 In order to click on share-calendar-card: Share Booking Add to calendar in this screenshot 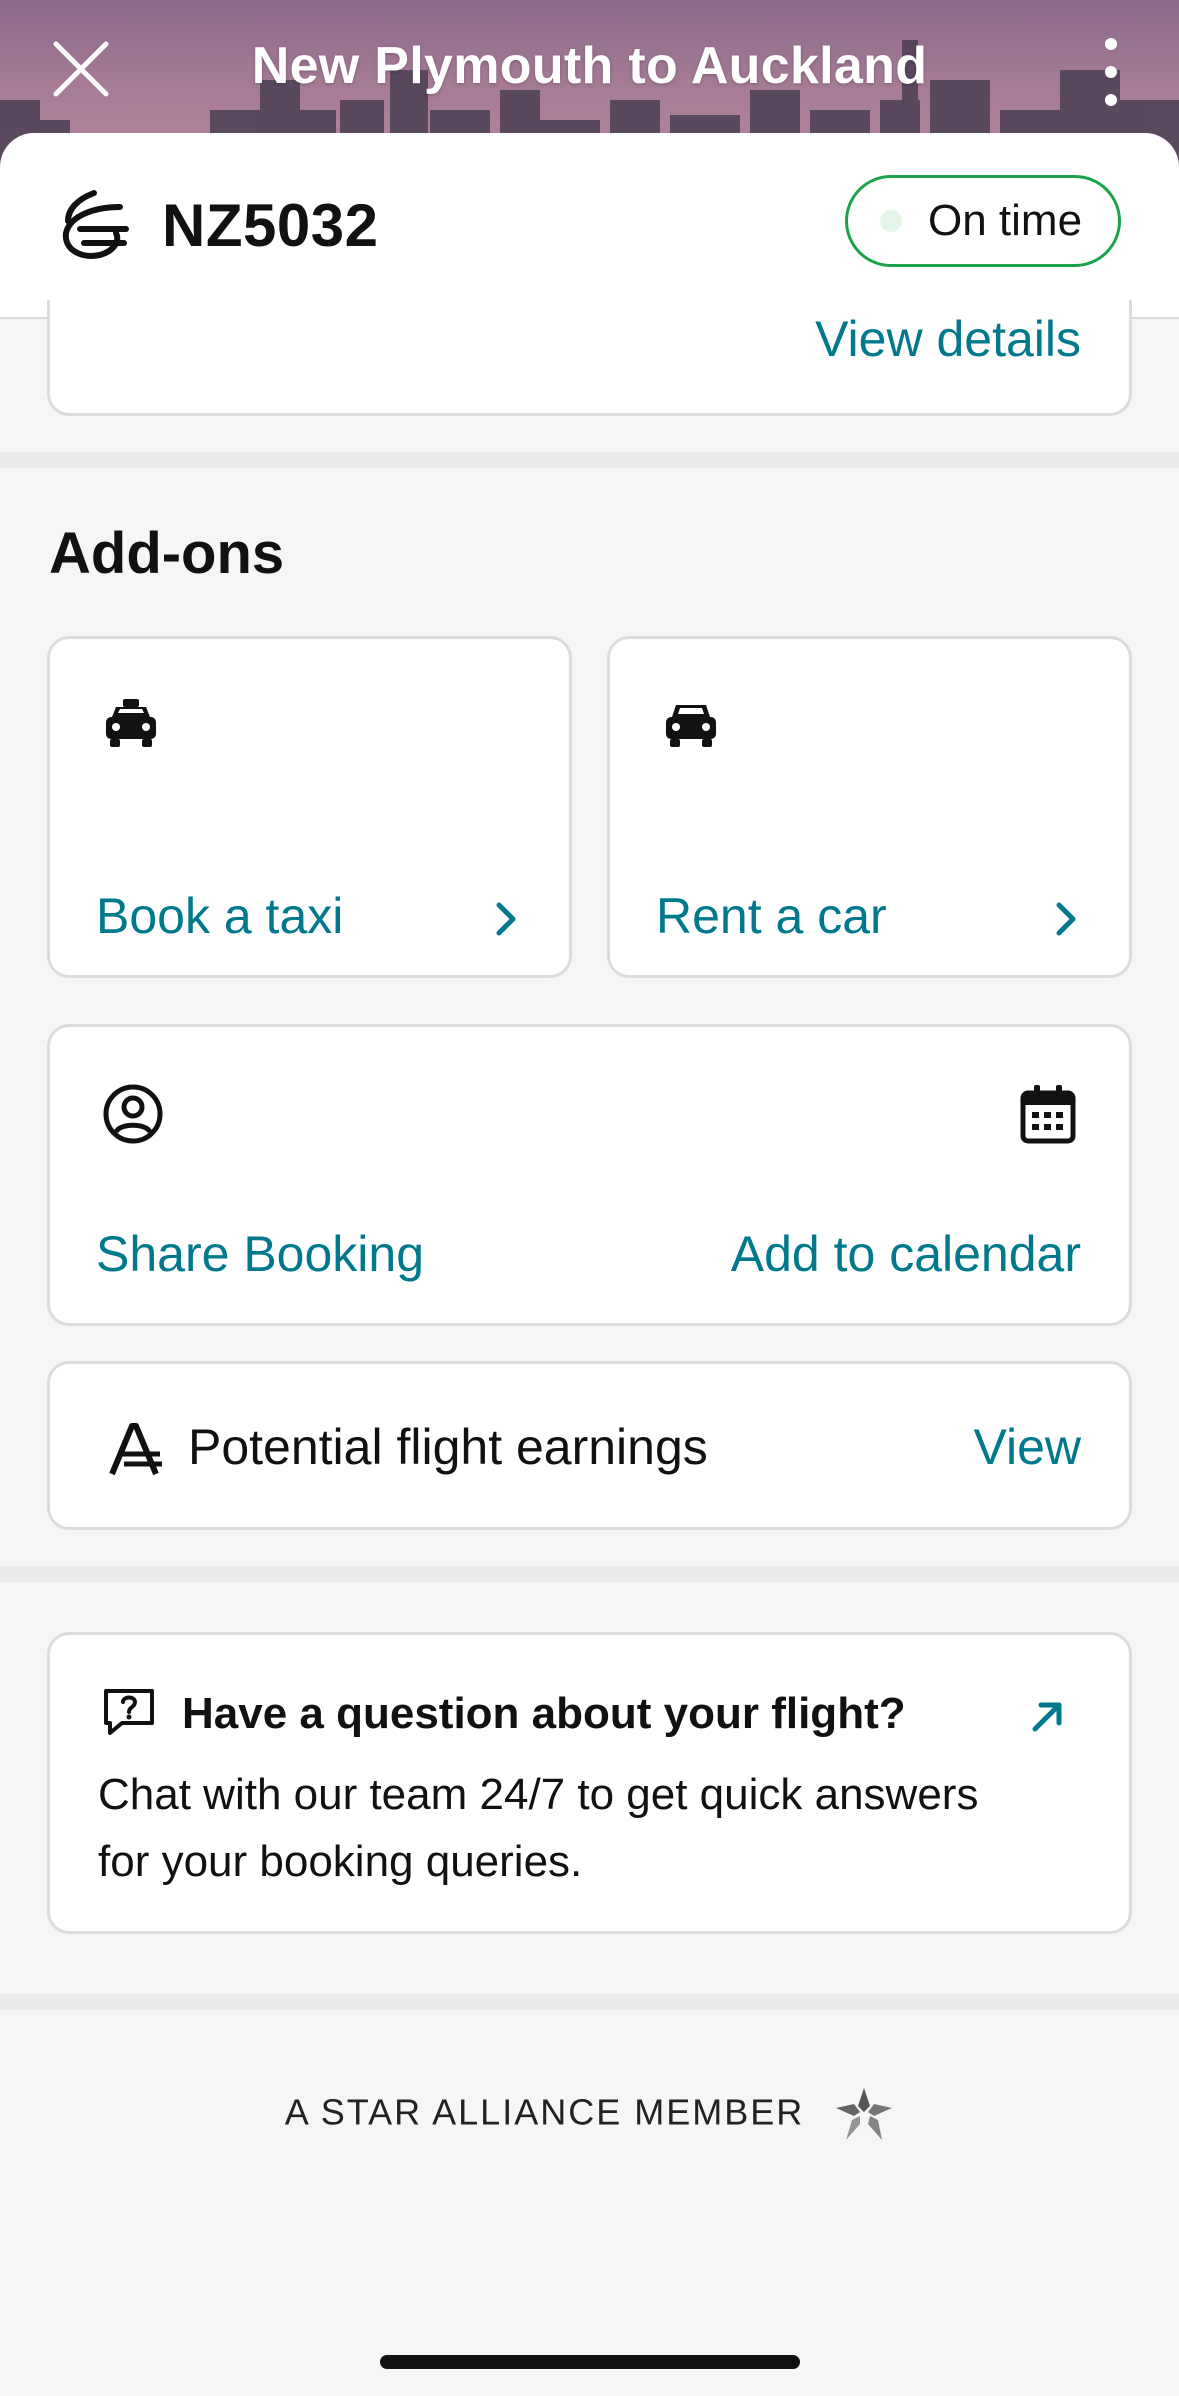, I will do `click(589, 1175)`.